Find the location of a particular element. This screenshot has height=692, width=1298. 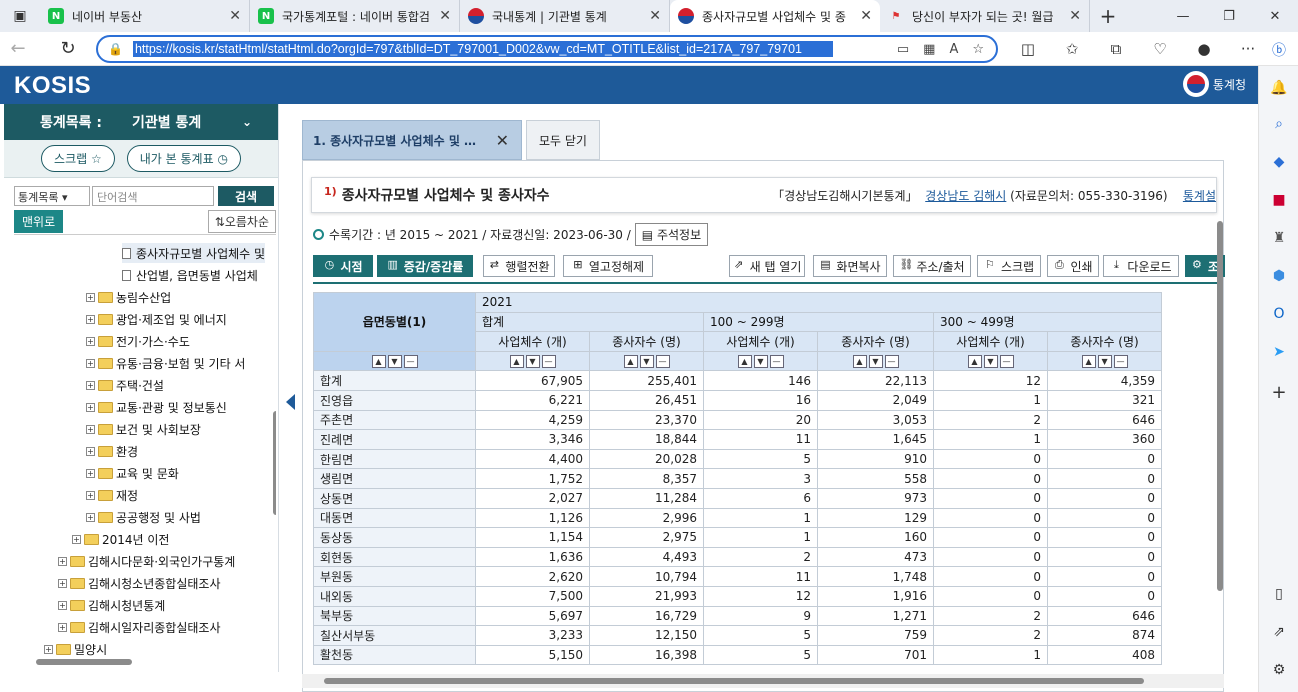

performance-icon: ♡ is located at coordinates (1160, 49).